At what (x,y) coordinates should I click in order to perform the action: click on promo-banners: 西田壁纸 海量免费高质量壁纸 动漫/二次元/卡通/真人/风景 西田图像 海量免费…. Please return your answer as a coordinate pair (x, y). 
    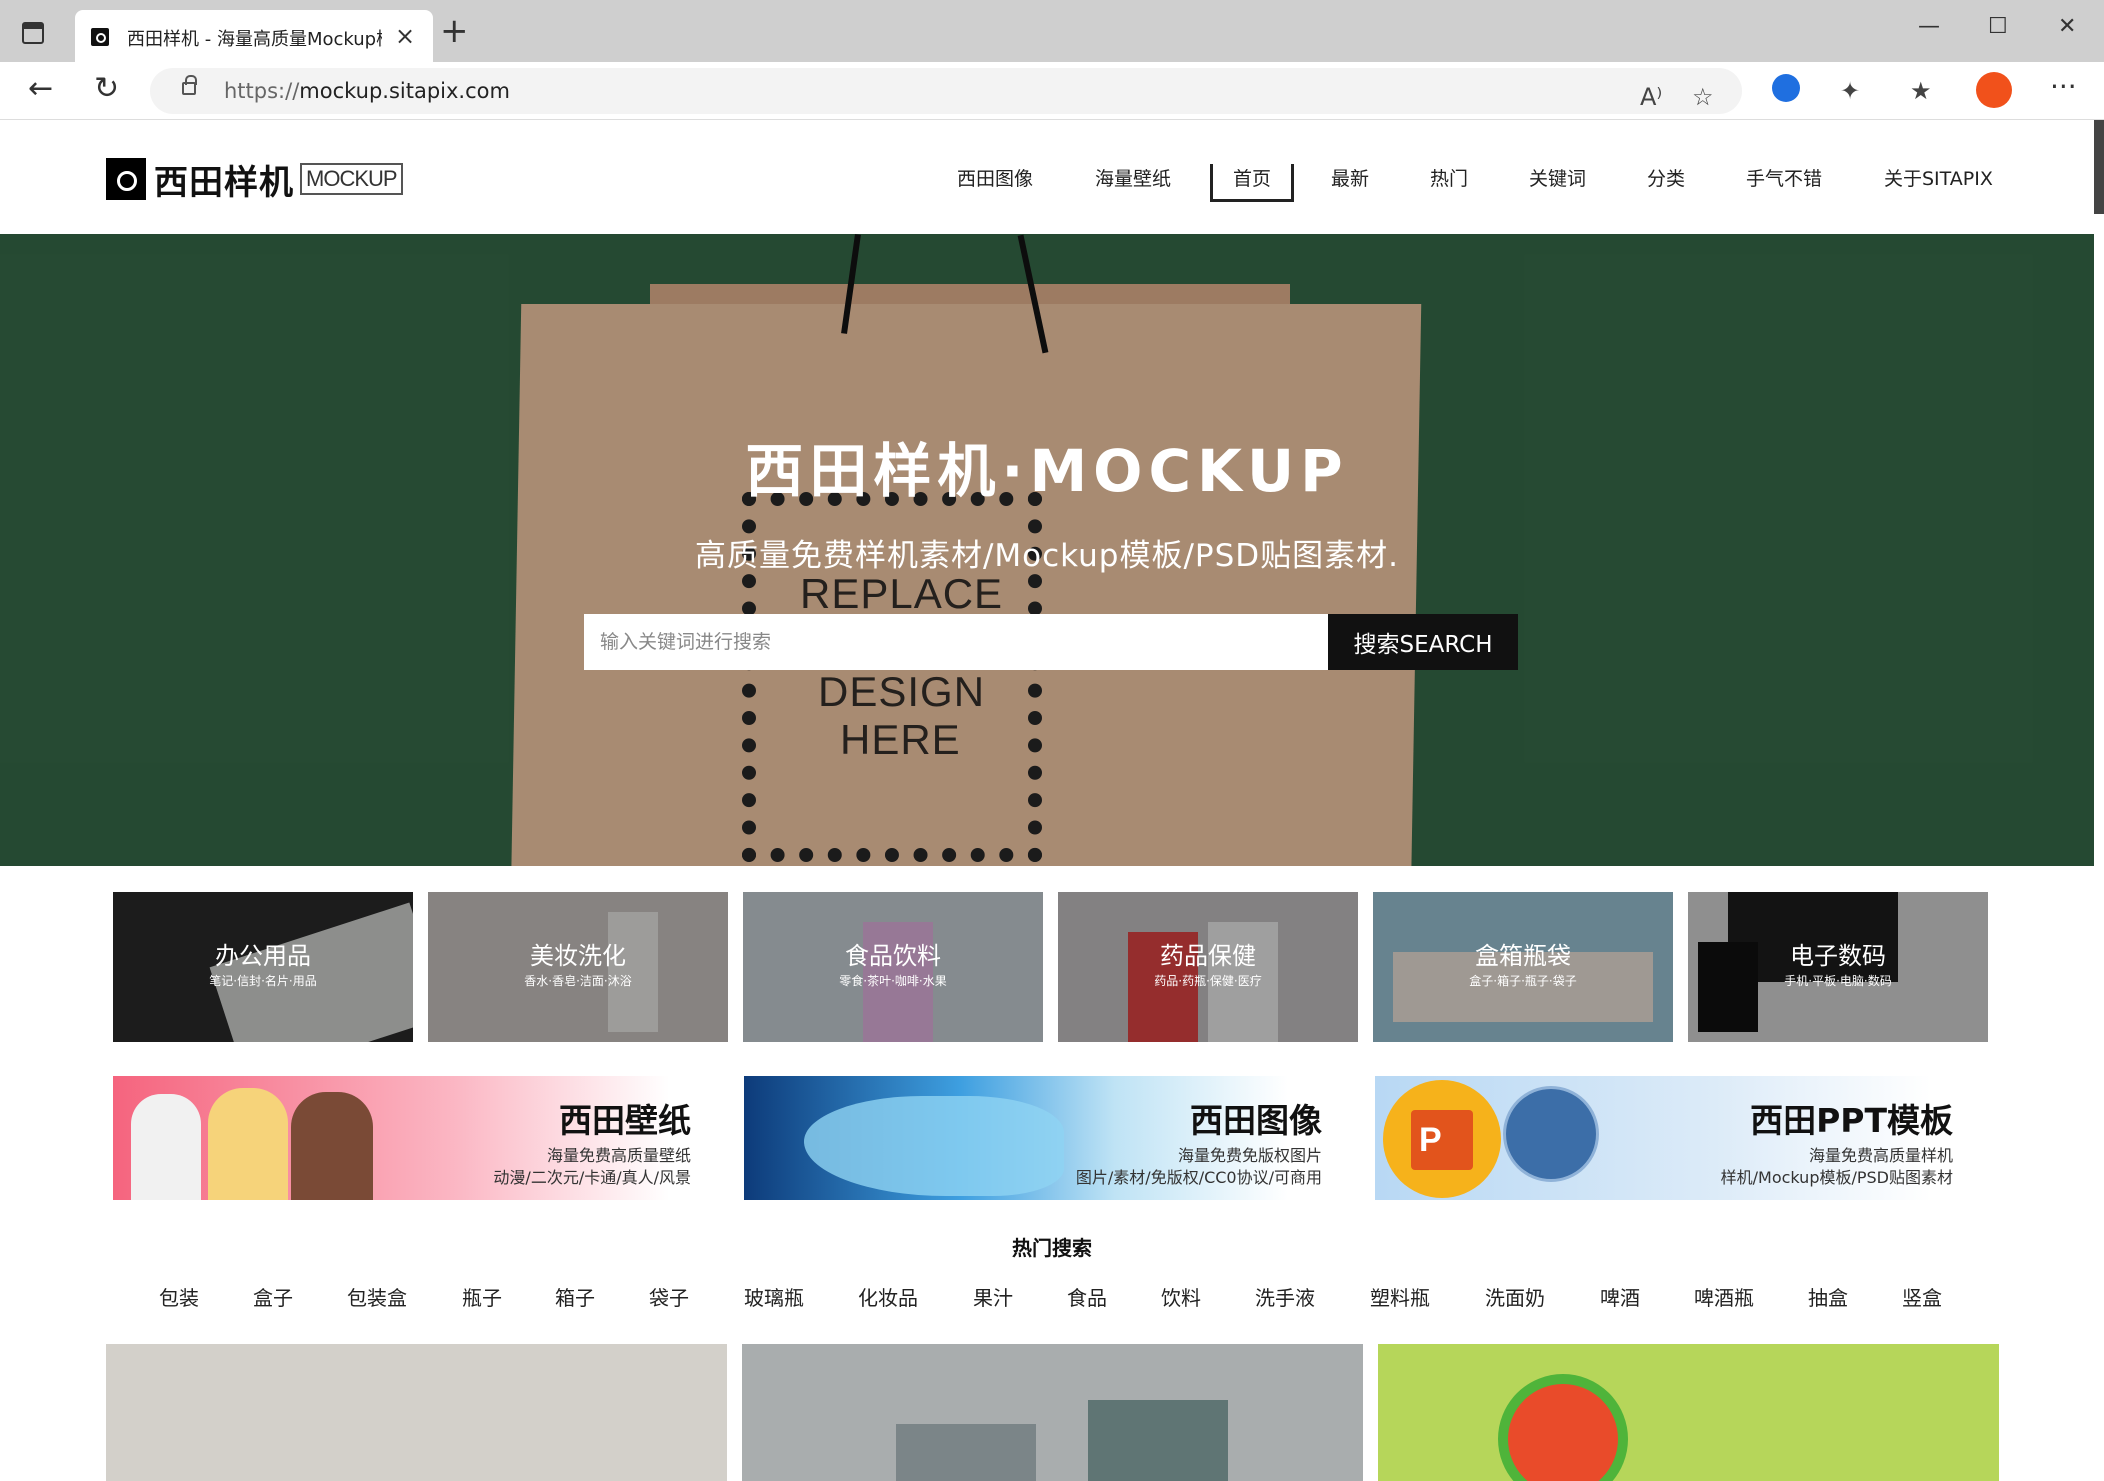
    Looking at the image, I should click on (1053, 1138).